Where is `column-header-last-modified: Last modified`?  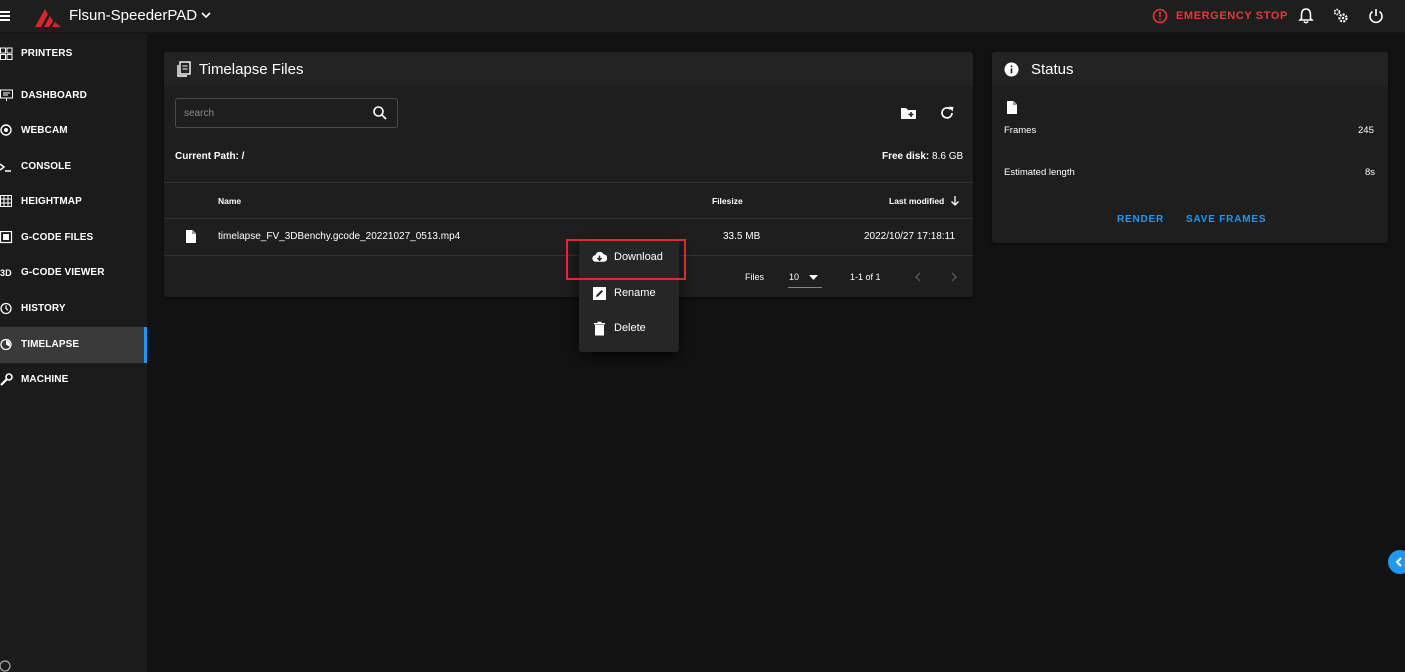 column-header-last-modified: Last modified is located at coordinates (916, 201).